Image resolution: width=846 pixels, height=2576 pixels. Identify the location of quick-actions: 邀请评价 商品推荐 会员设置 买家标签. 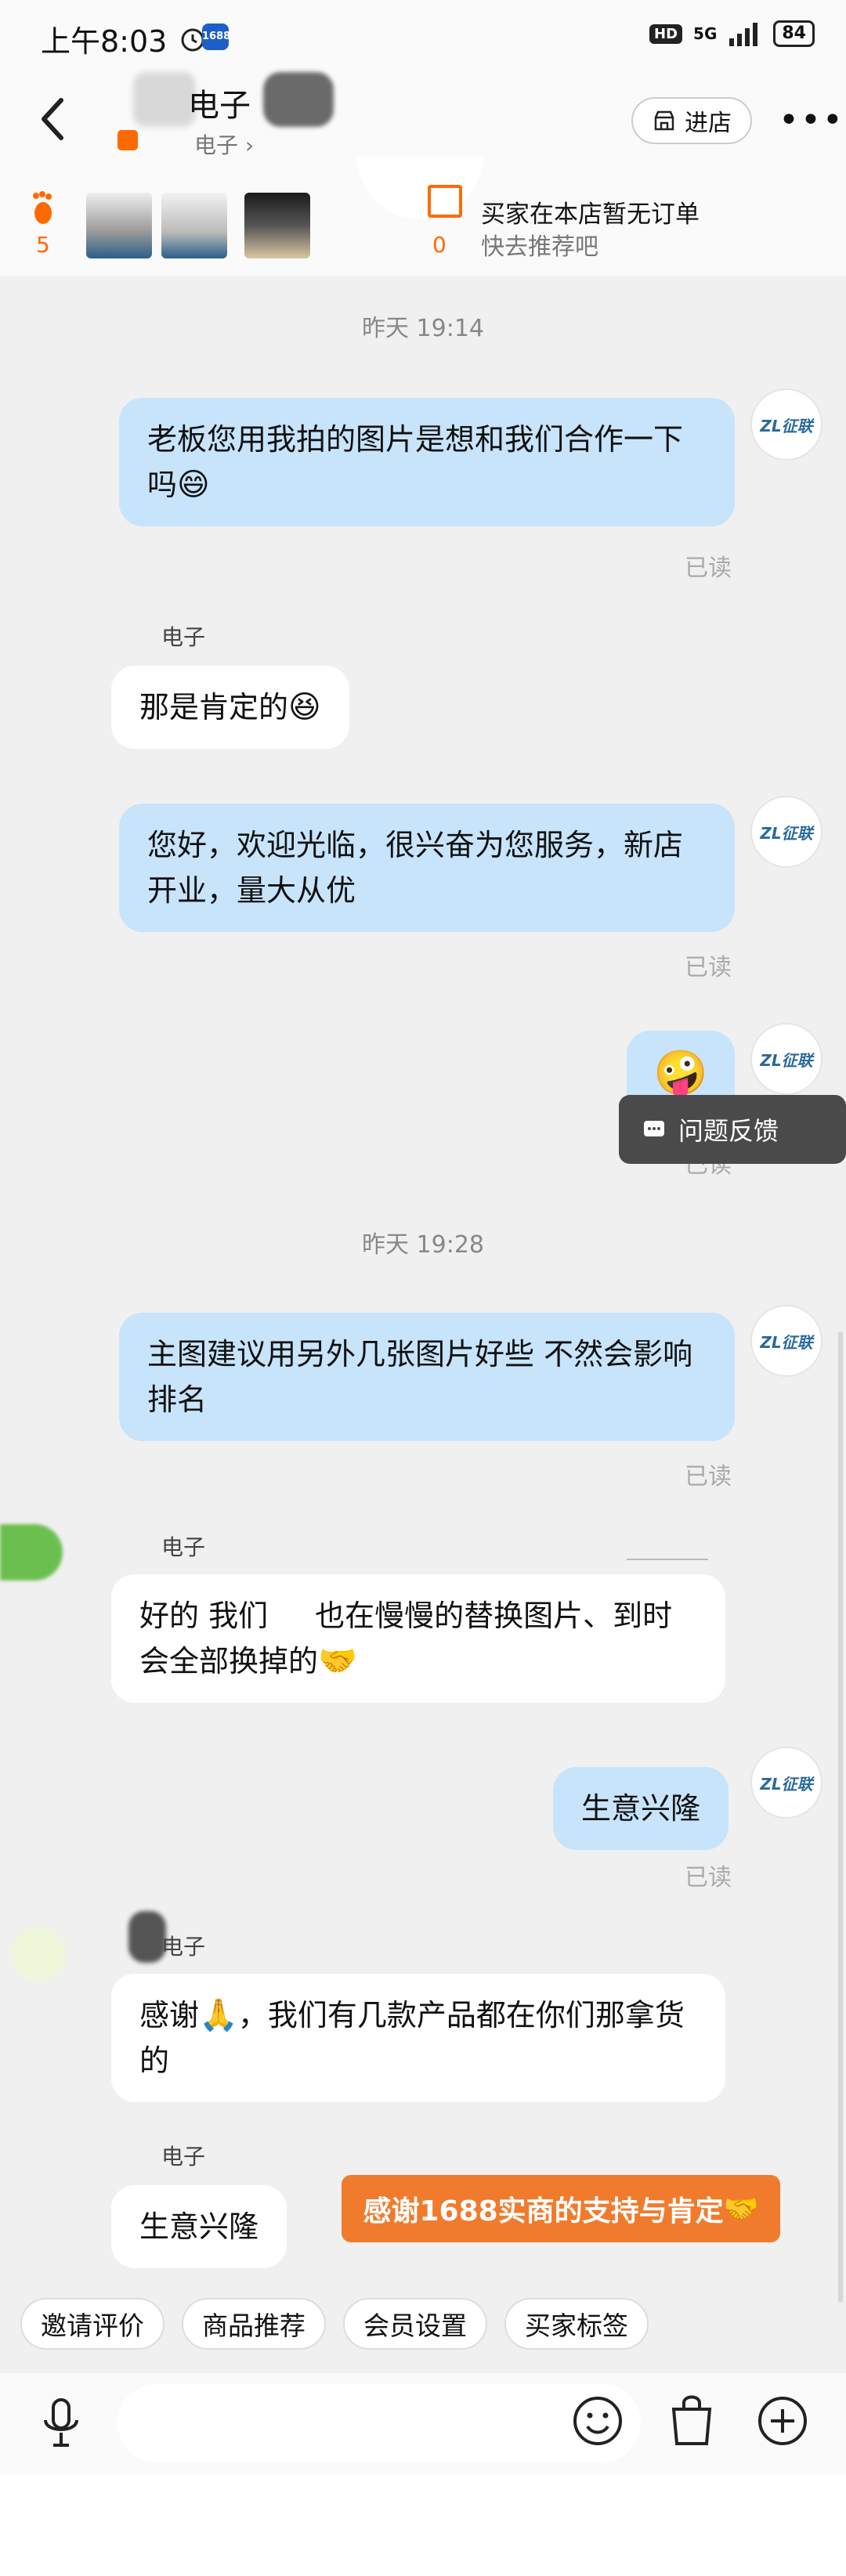
(423, 2324).